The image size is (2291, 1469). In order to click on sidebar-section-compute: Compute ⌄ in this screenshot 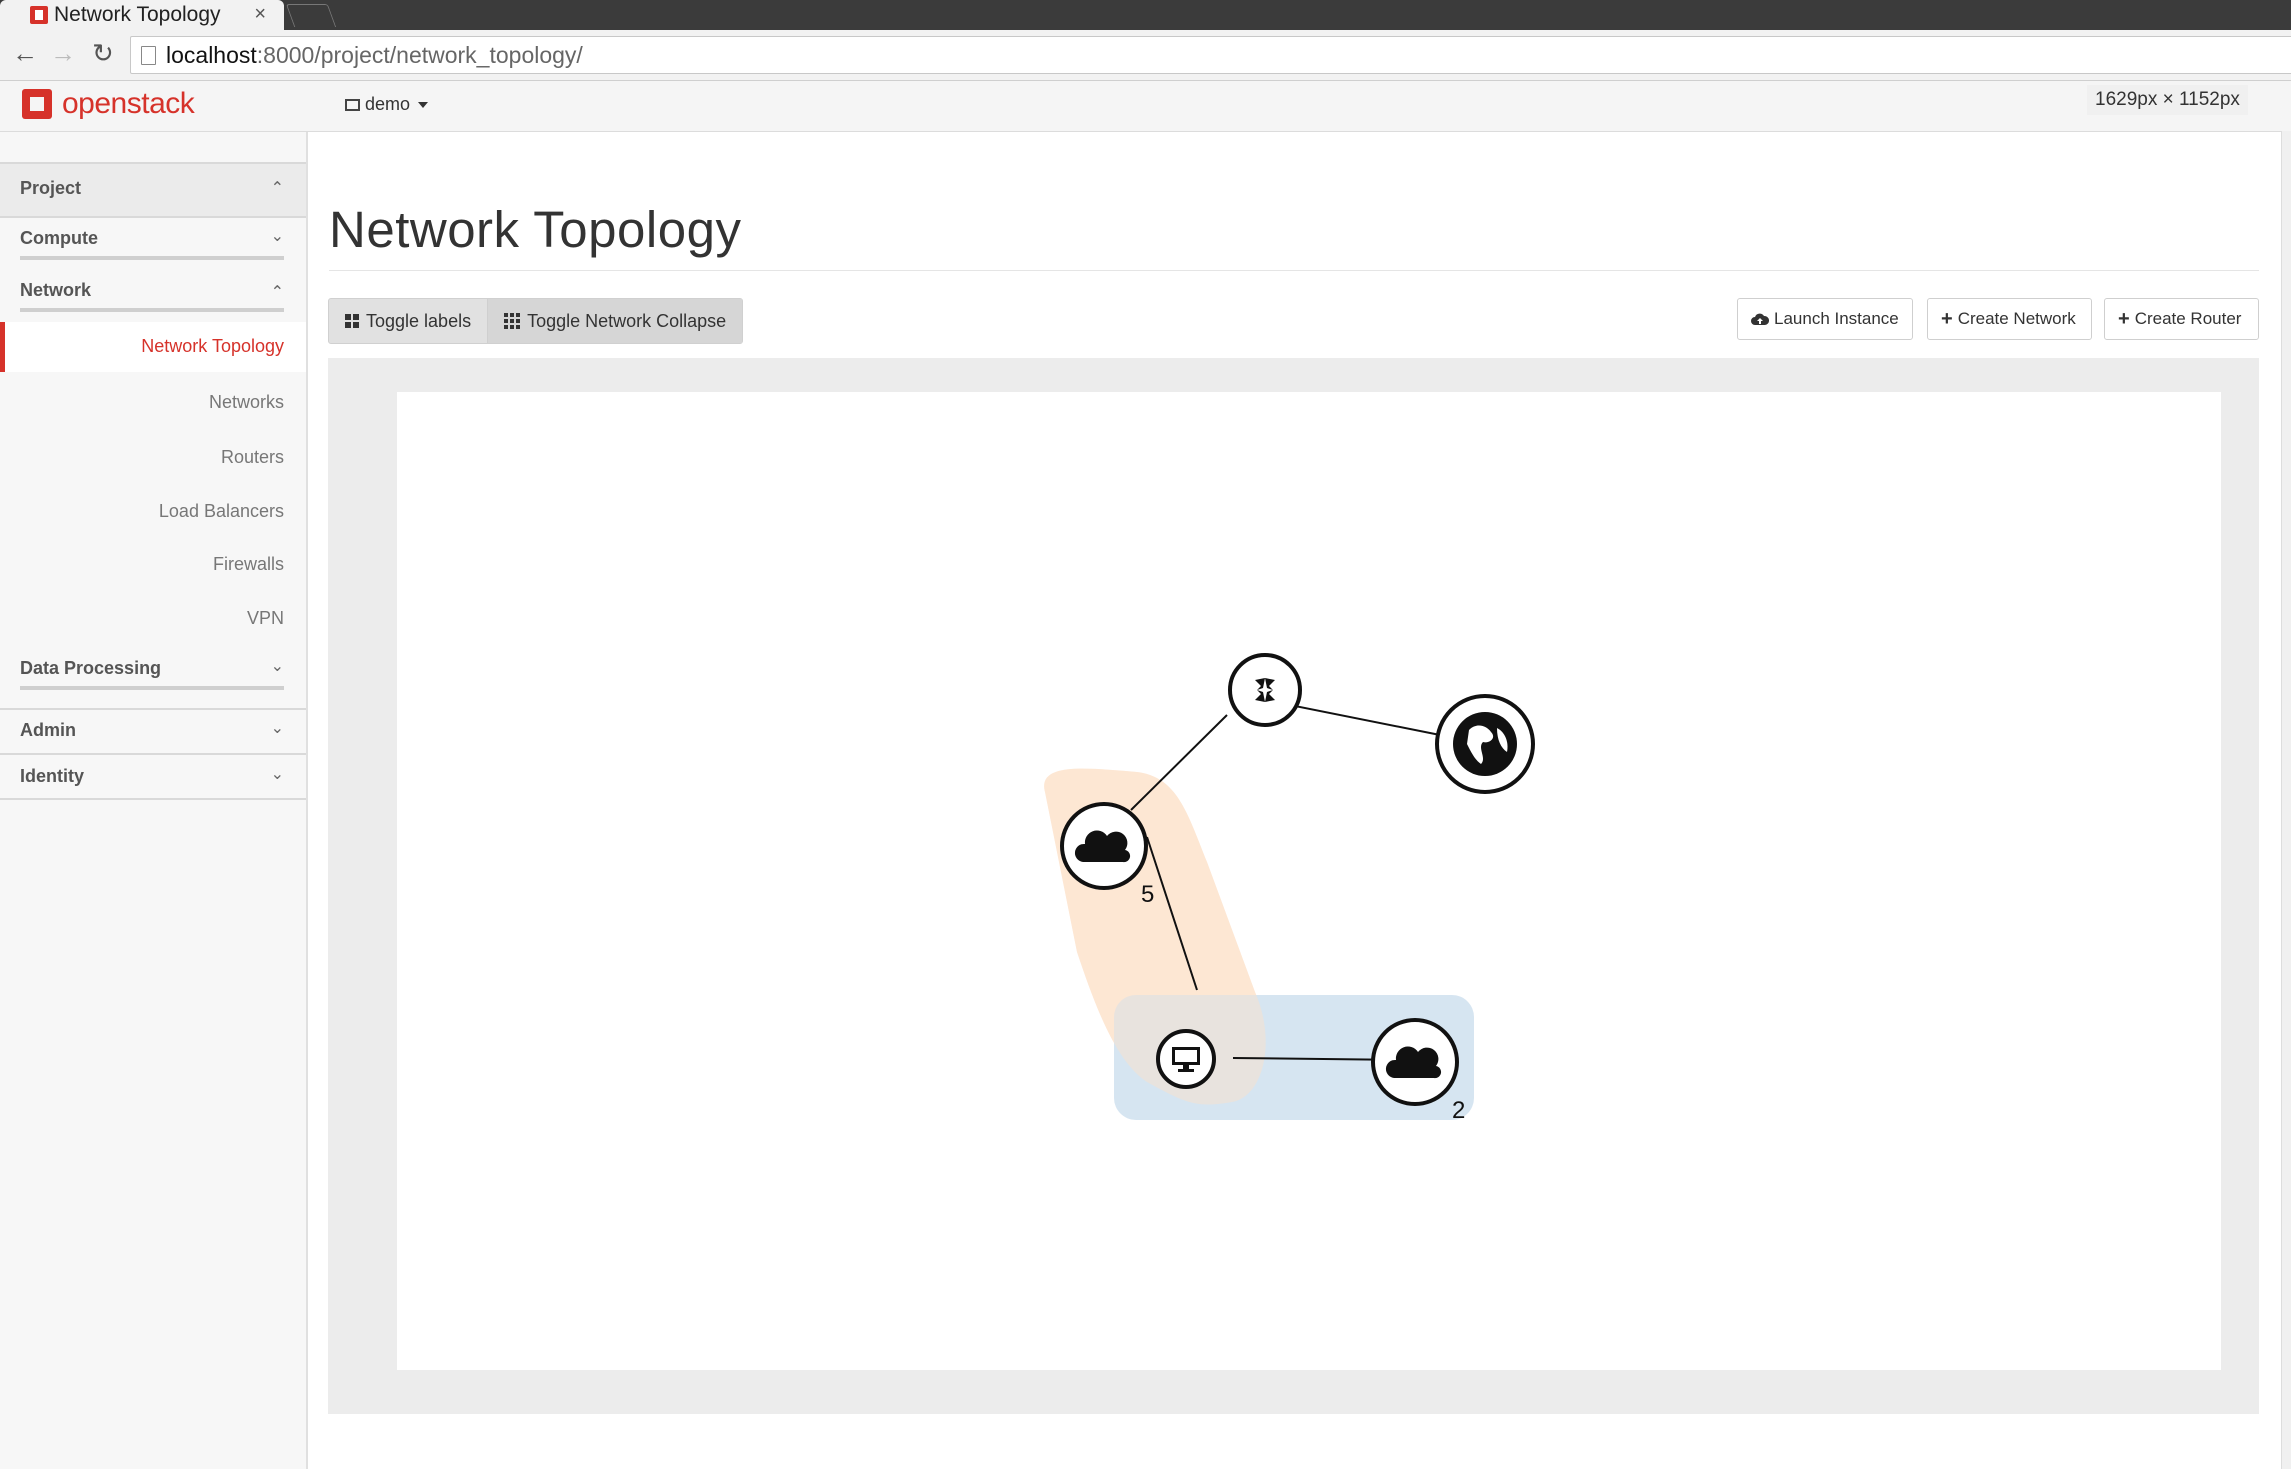, I will do `click(153, 248)`.